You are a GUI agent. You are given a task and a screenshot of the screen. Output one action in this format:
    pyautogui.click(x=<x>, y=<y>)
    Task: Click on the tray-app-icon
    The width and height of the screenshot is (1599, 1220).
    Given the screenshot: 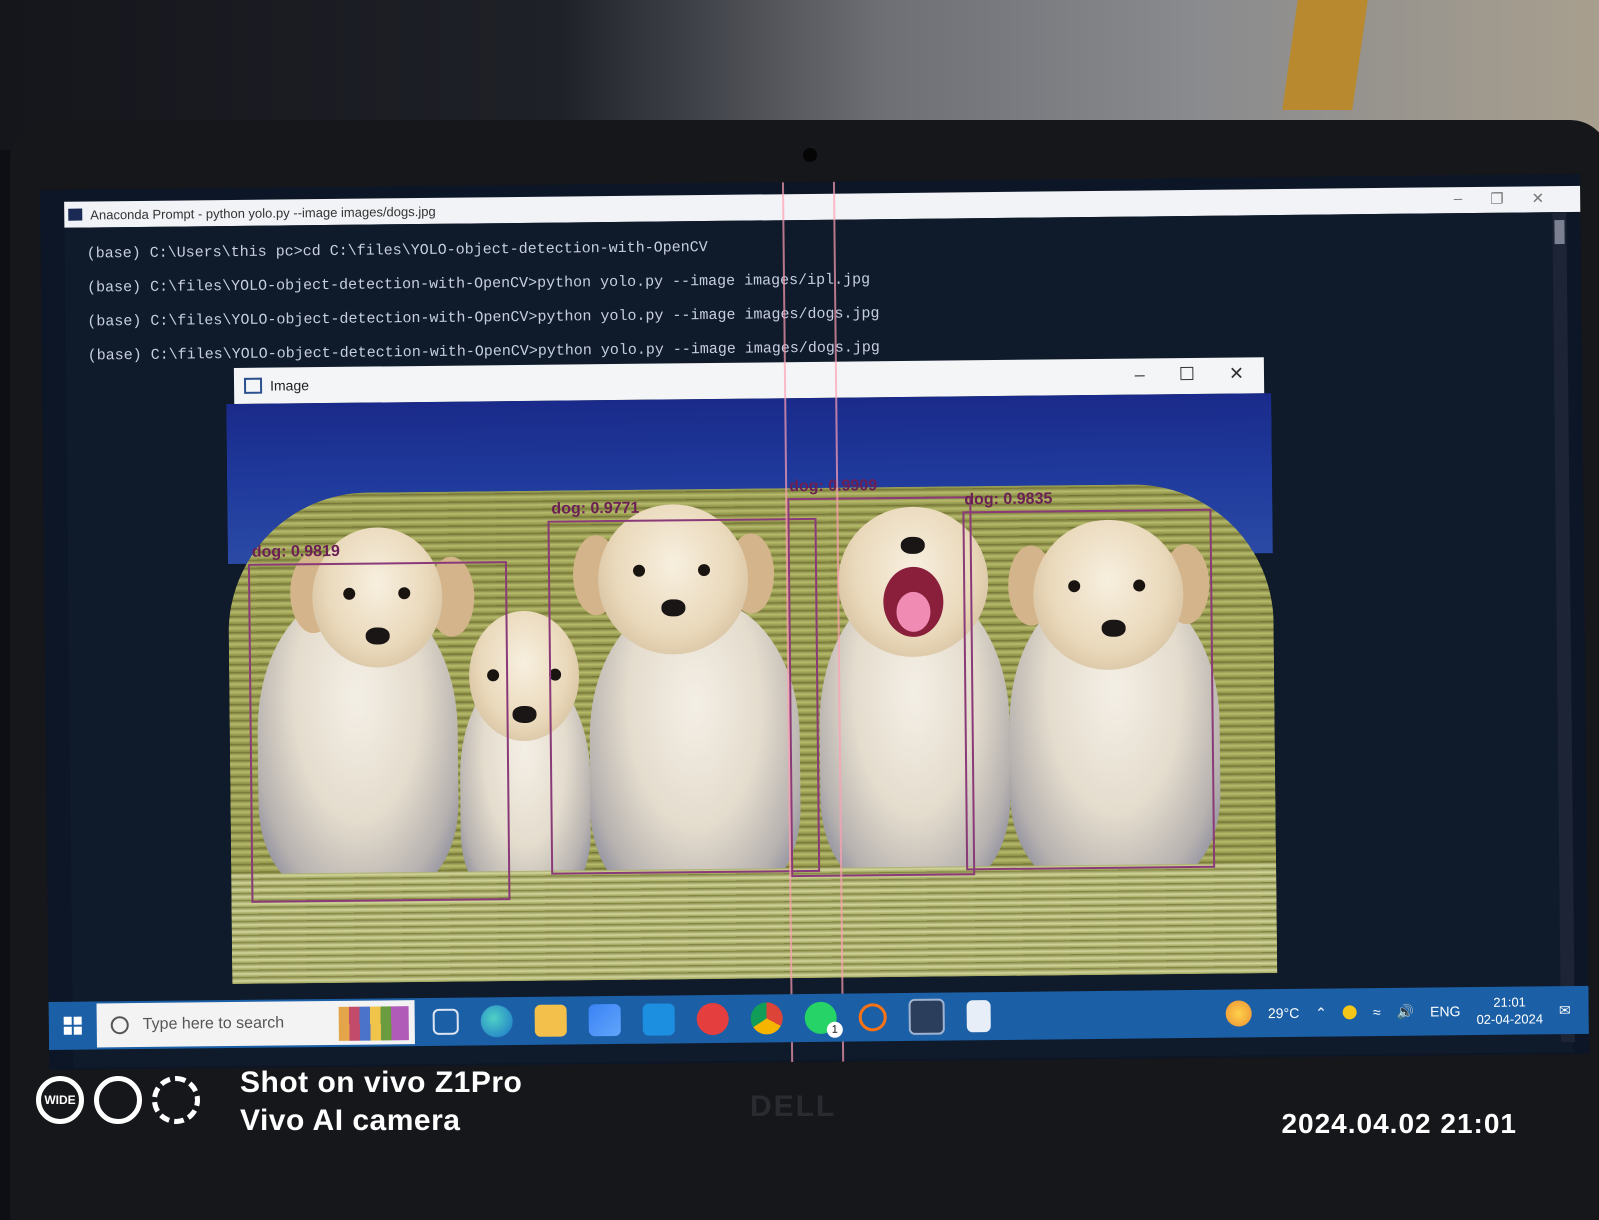 What is the action you would take?
    pyautogui.click(x=1350, y=1012)
    